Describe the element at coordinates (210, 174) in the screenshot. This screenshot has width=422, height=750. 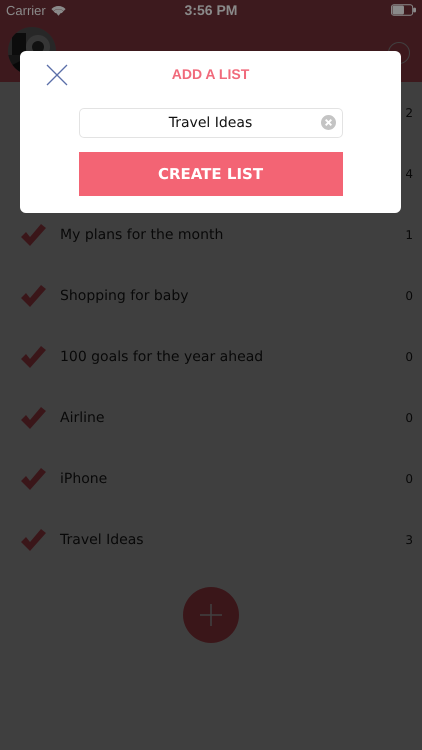
I see `create-list-button: CREATE LIST` at that location.